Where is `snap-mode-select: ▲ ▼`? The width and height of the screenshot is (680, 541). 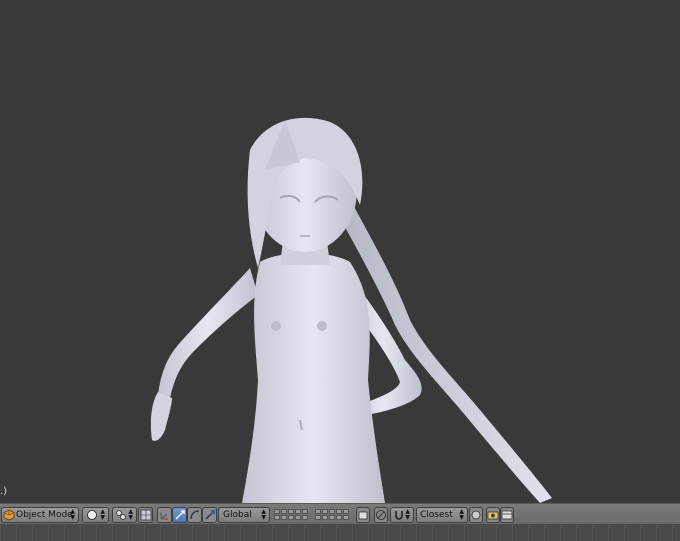 snap-mode-select: ▲ ▼ is located at coordinates (402, 515).